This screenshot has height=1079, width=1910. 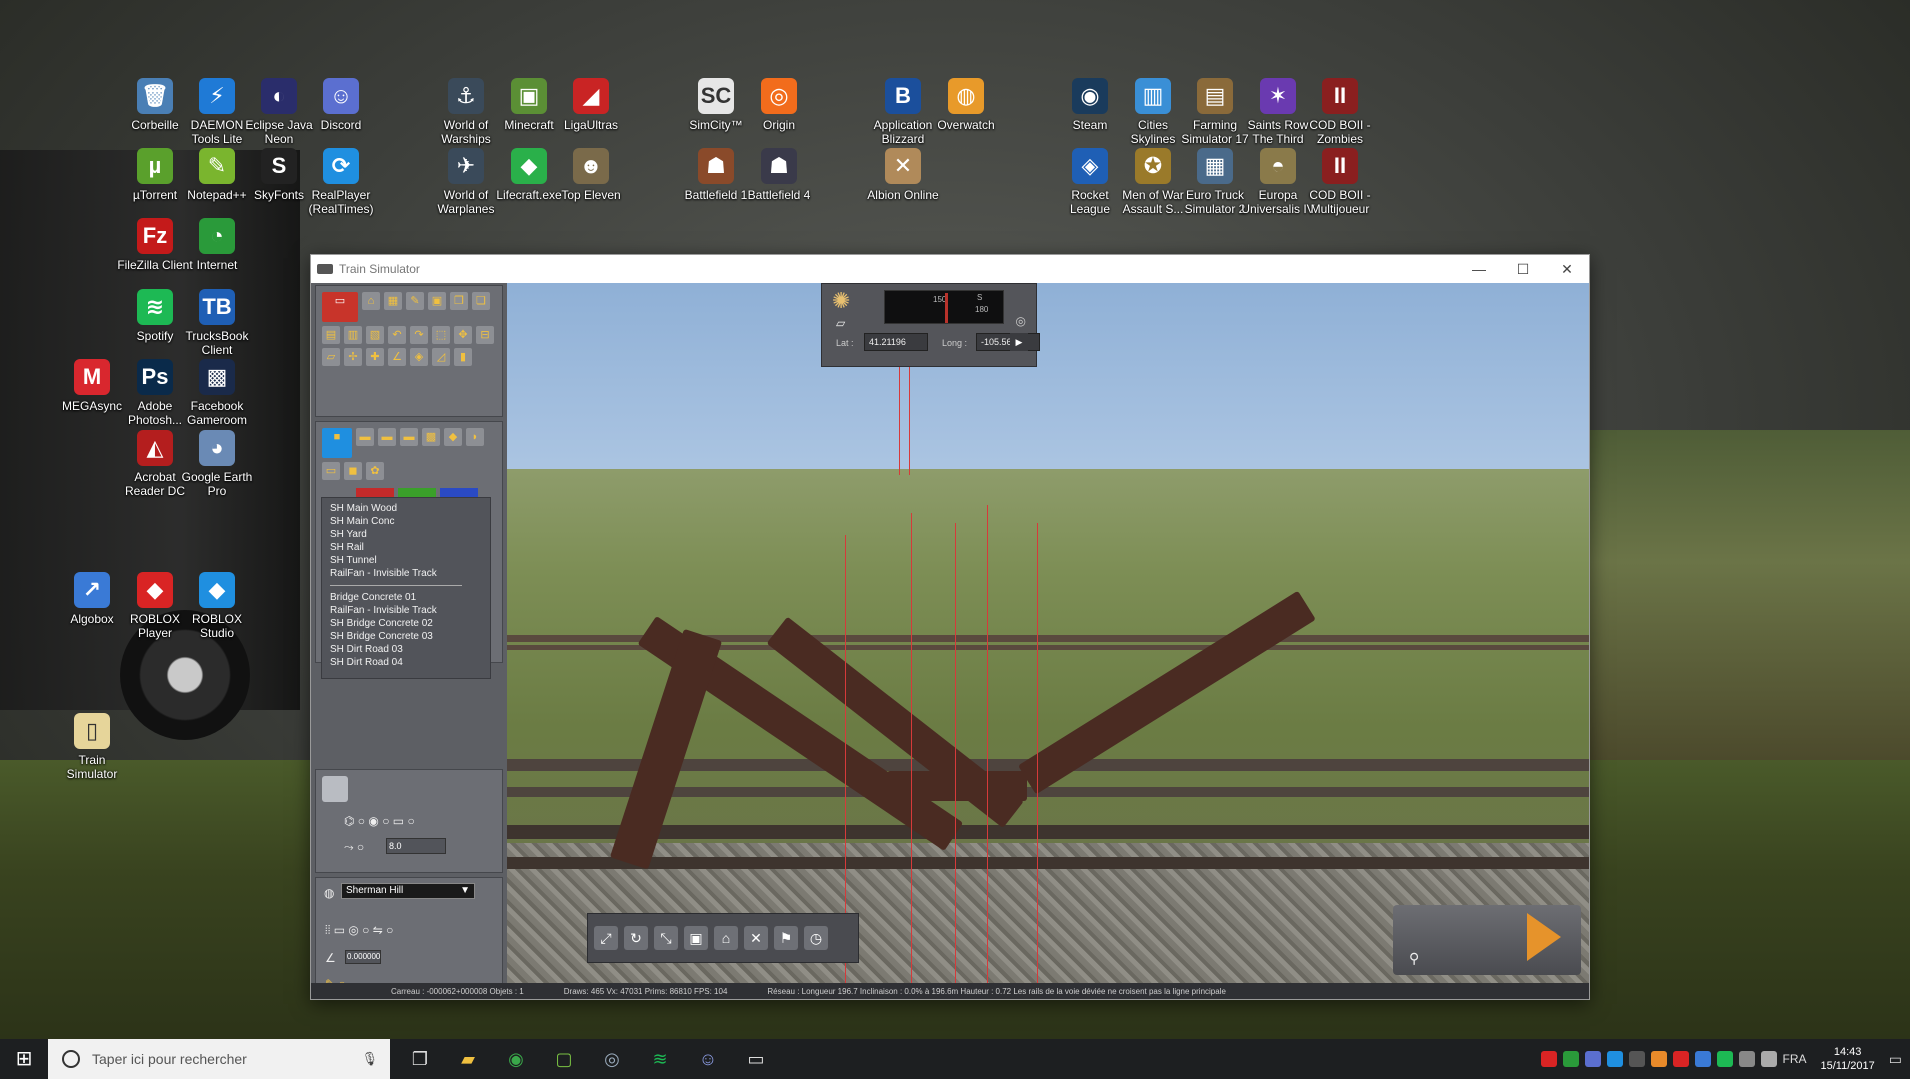 I want to click on note-icon: ▱, so click(x=840, y=323).